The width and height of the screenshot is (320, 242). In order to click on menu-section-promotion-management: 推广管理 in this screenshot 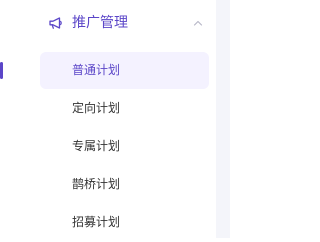, I will do `click(108, 23)`.